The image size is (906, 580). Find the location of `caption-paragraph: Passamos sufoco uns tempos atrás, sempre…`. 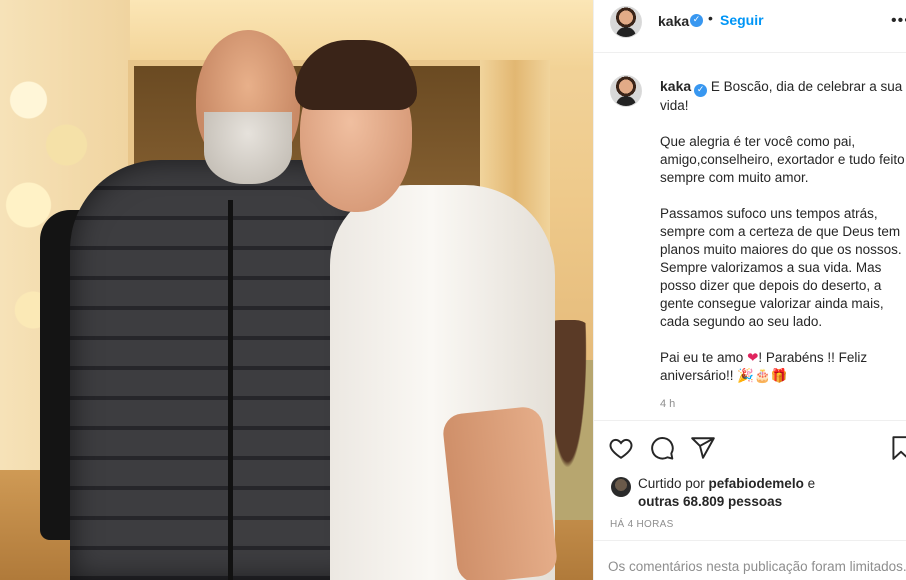

caption-paragraph: Passamos sufoco uns tempos atrás, sempre… is located at coordinates (781, 267).